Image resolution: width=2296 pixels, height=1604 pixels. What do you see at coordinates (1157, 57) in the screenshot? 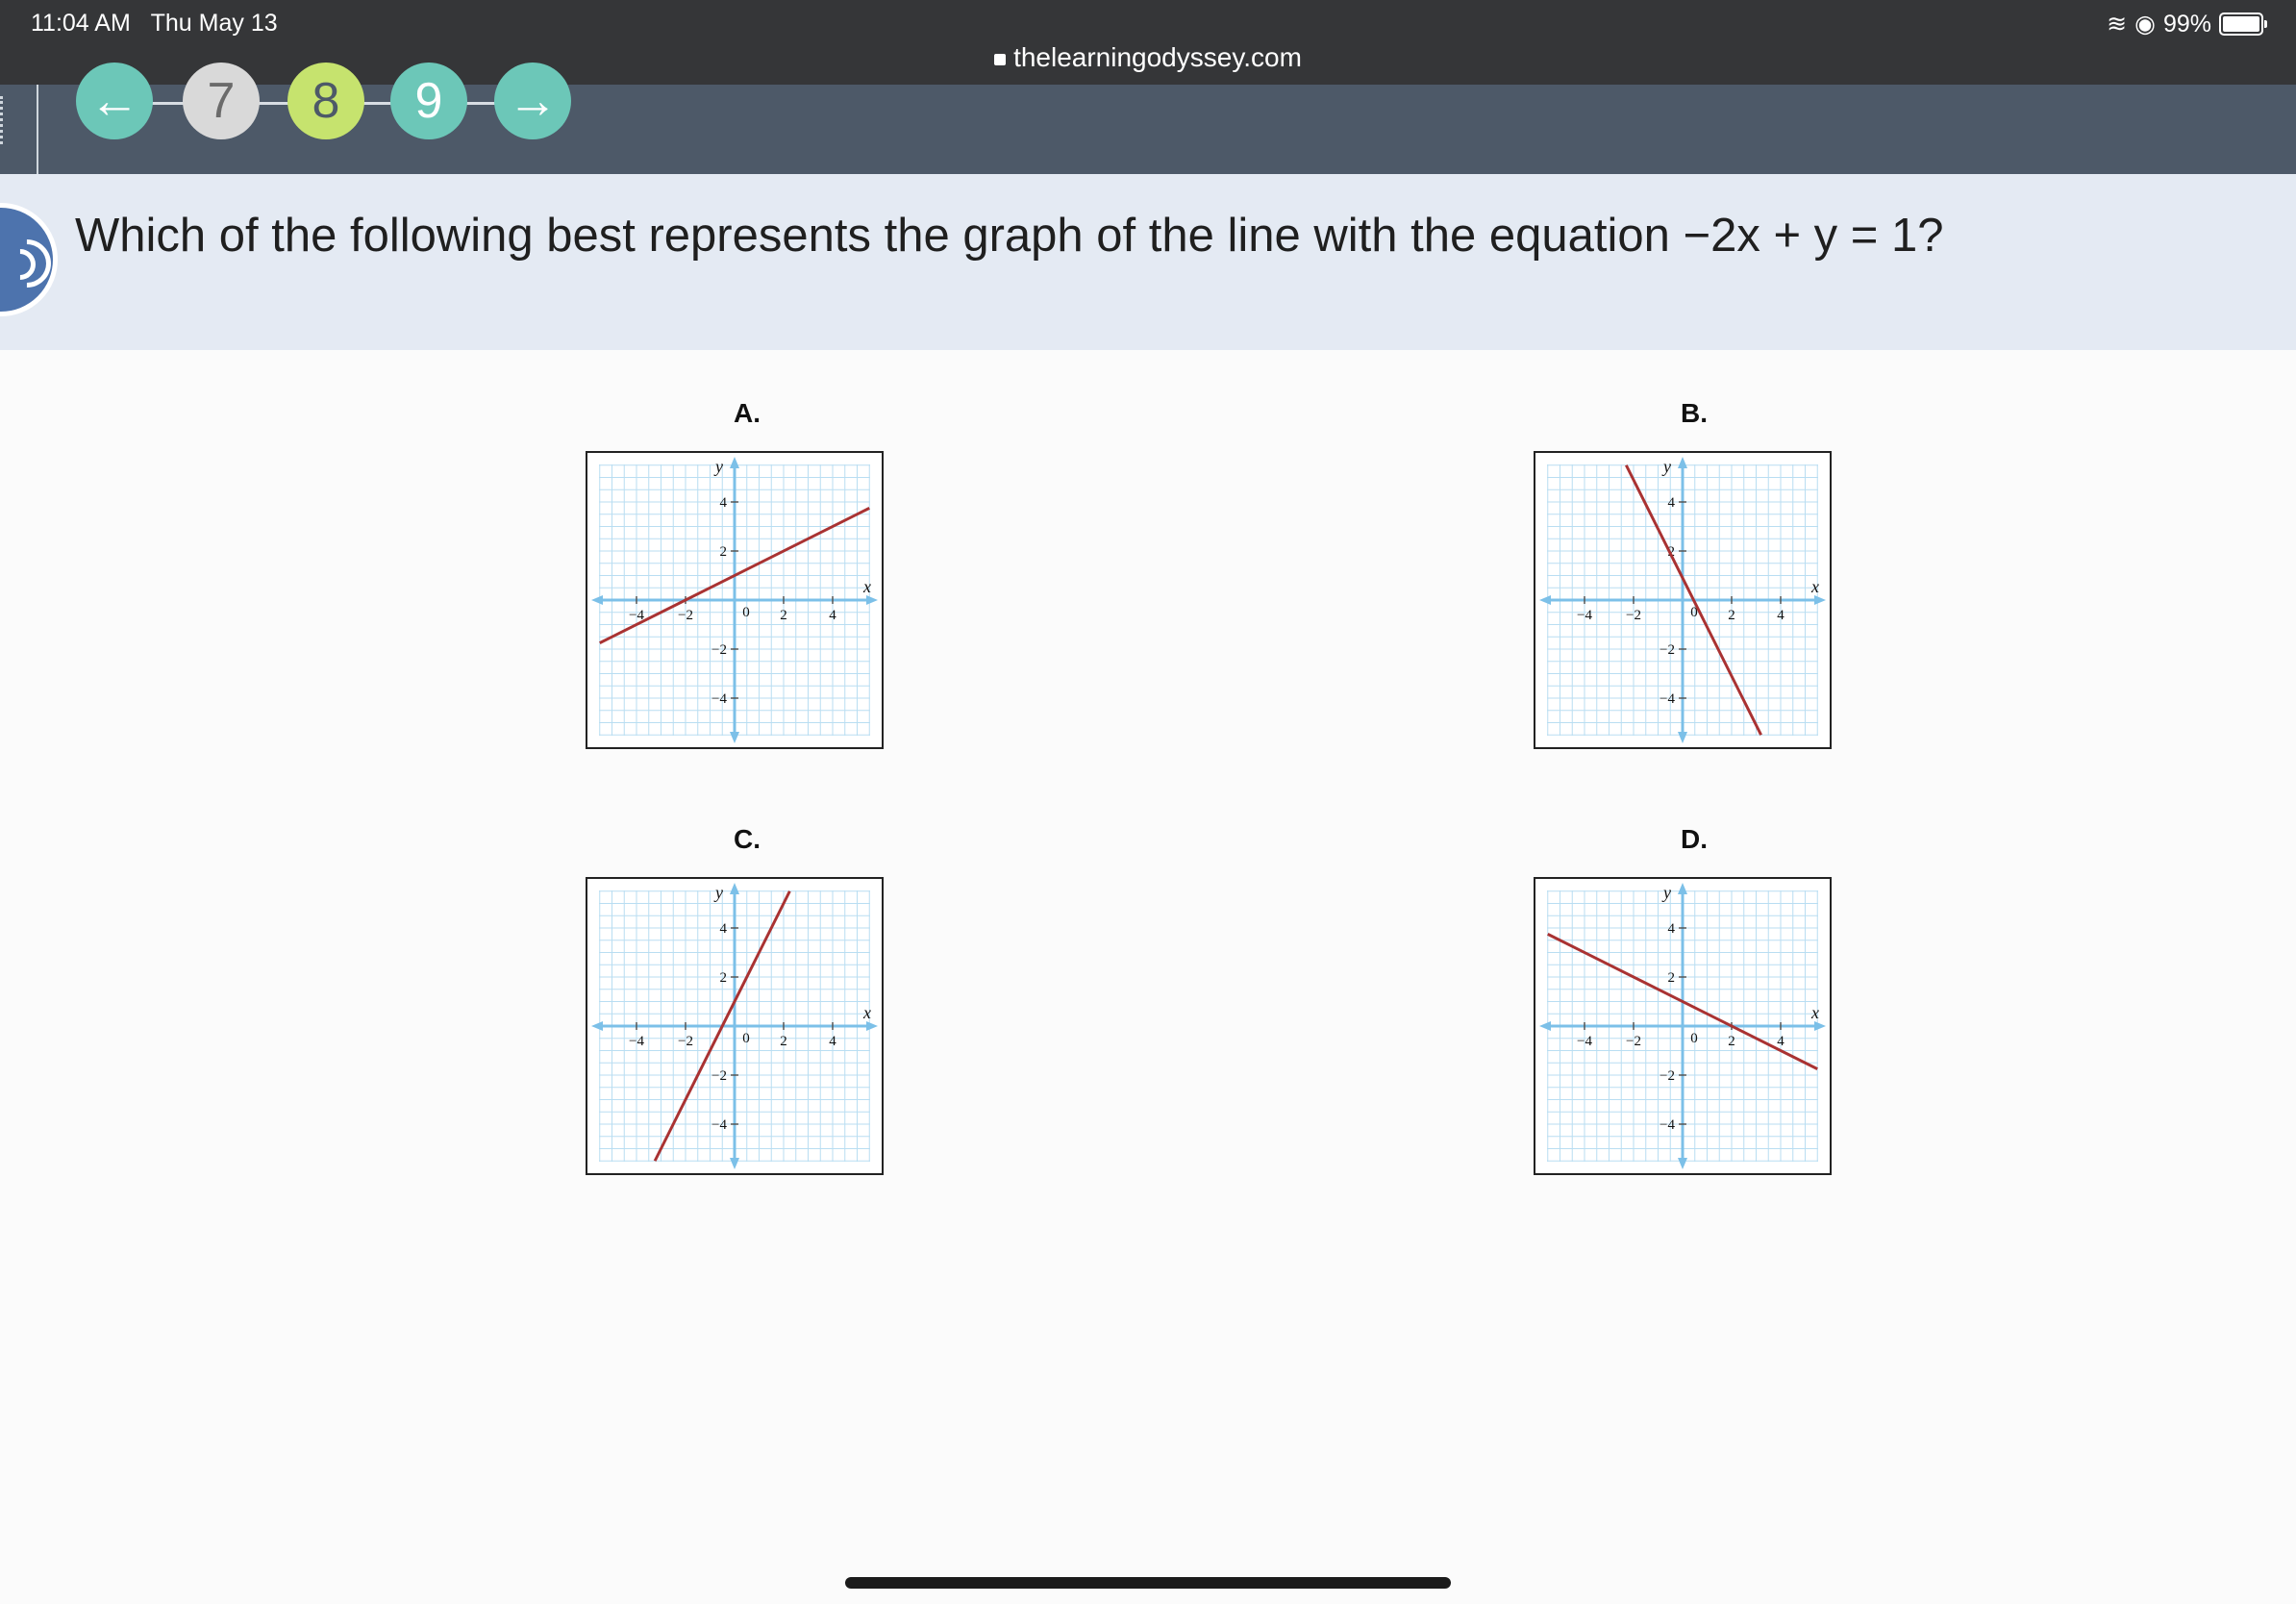
I see `url-text: thelearningodyssey.com` at bounding box center [1157, 57].